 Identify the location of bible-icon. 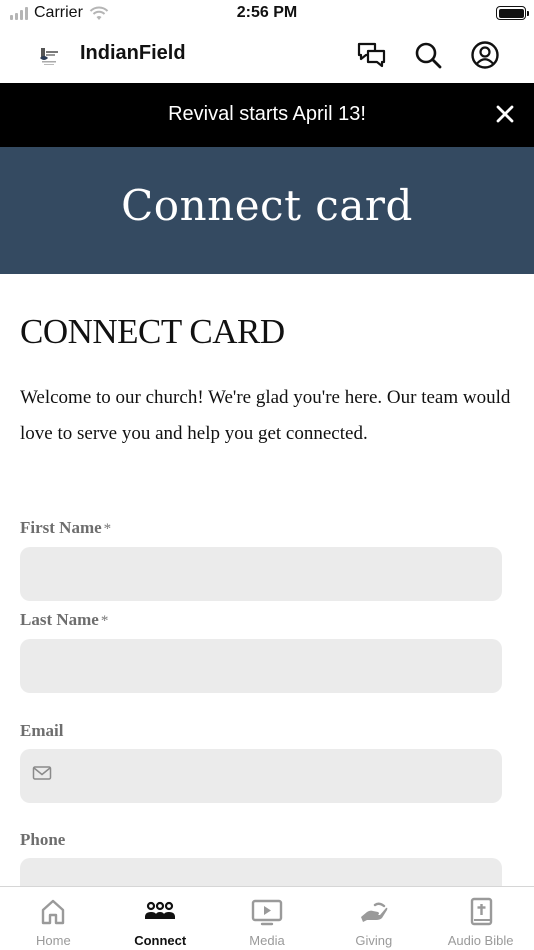
(481, 911).